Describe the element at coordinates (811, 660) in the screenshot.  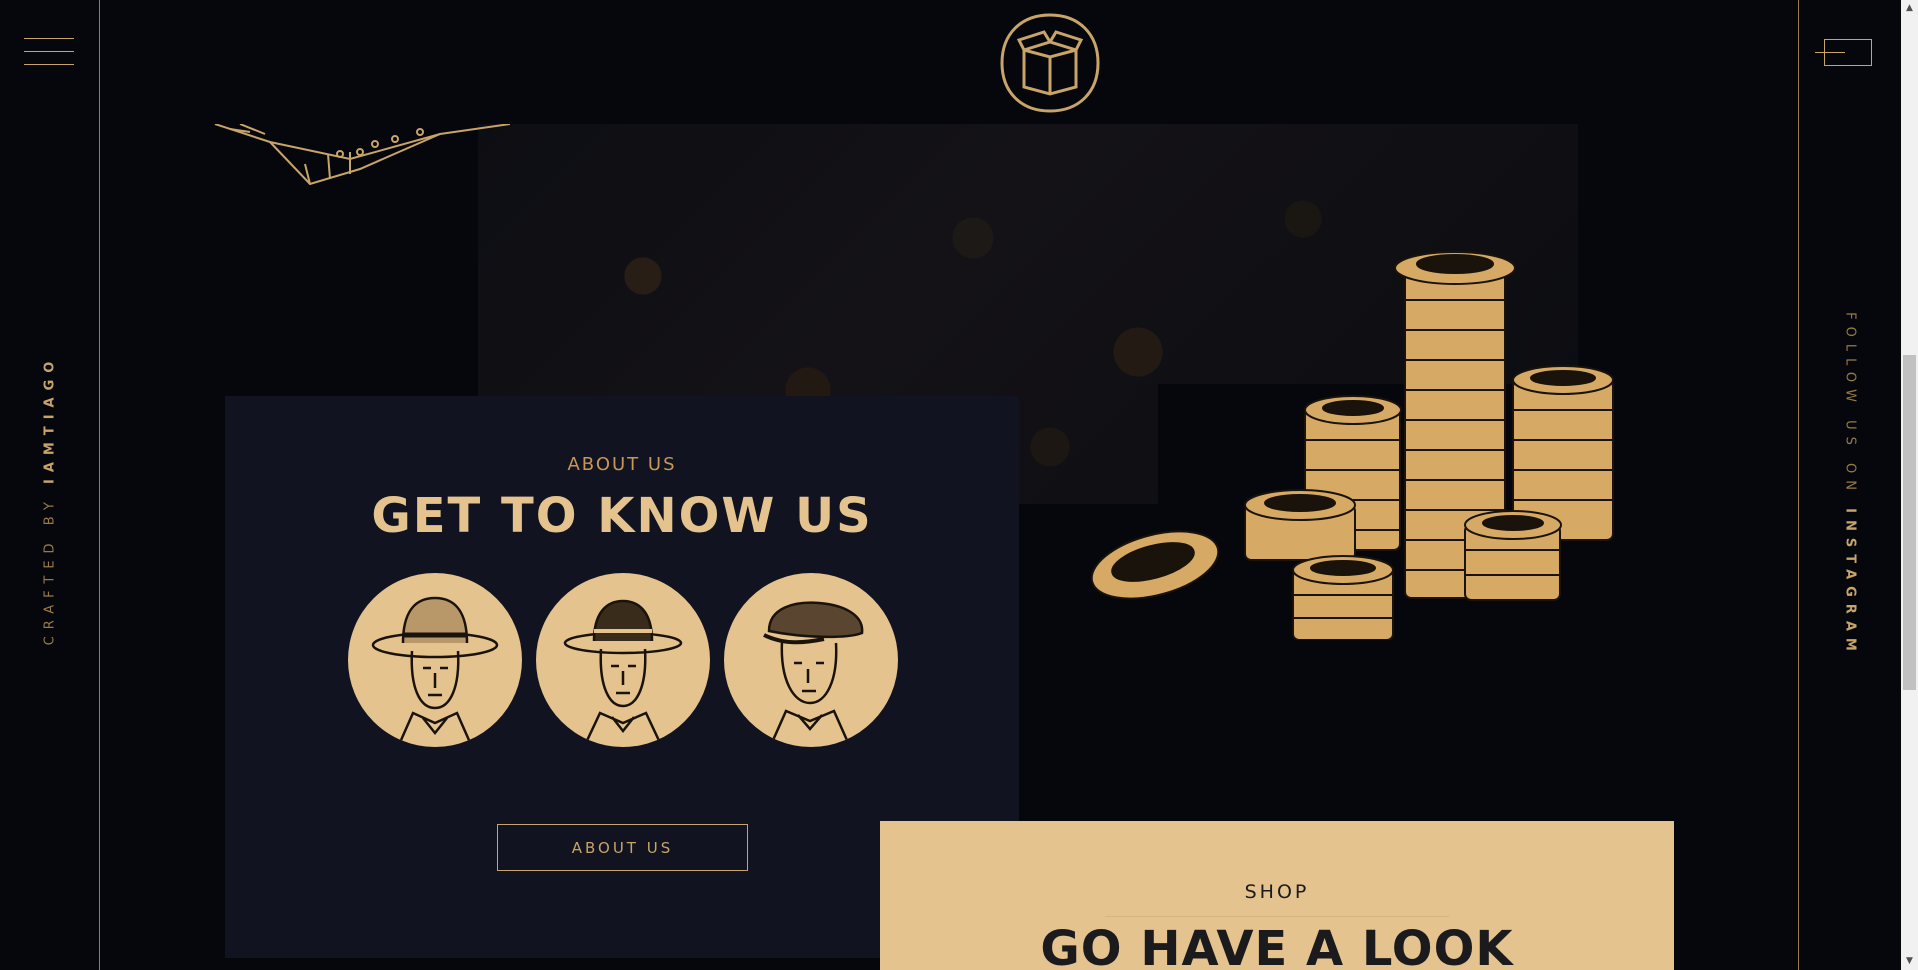
I see `portrait-man-flat-cap` at that location.